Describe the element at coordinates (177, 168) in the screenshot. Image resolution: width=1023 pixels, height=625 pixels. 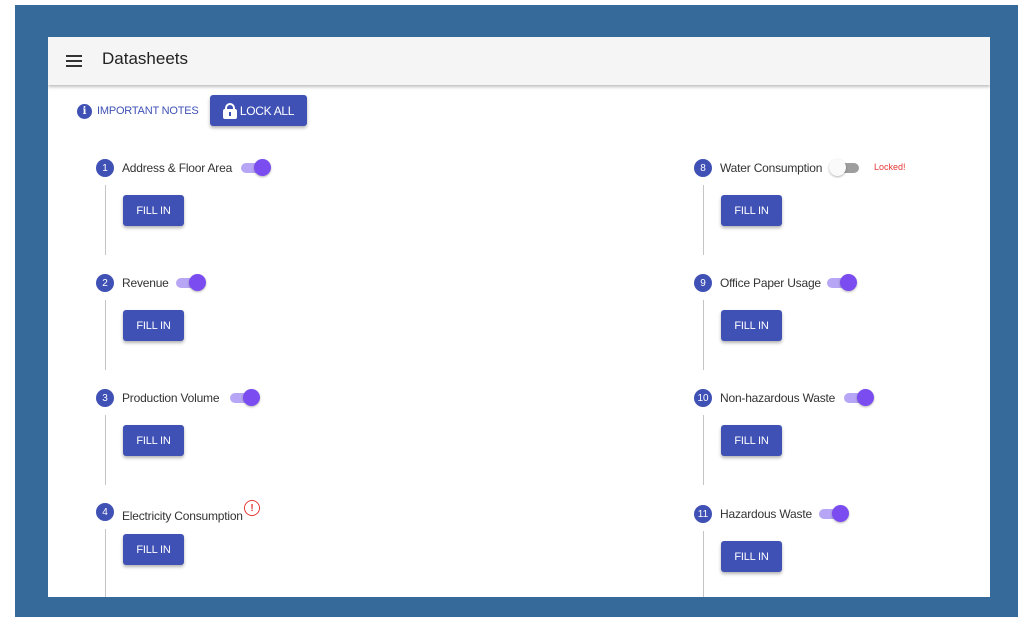
I see `step-label: Address & Floor Area` at that location.